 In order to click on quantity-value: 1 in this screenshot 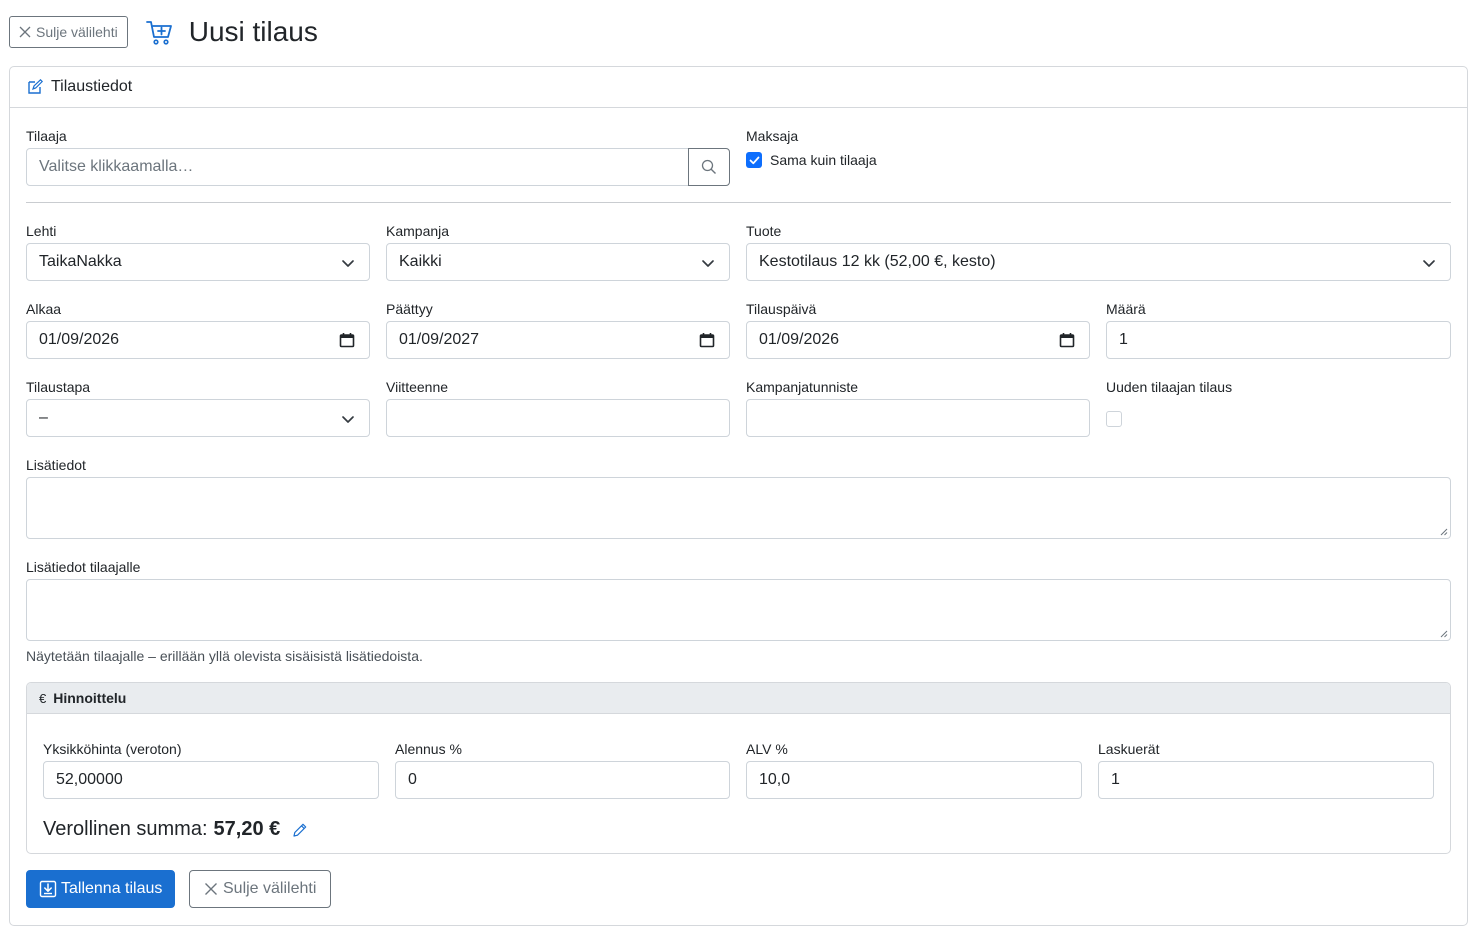, I will do `click(1123, 339)`.